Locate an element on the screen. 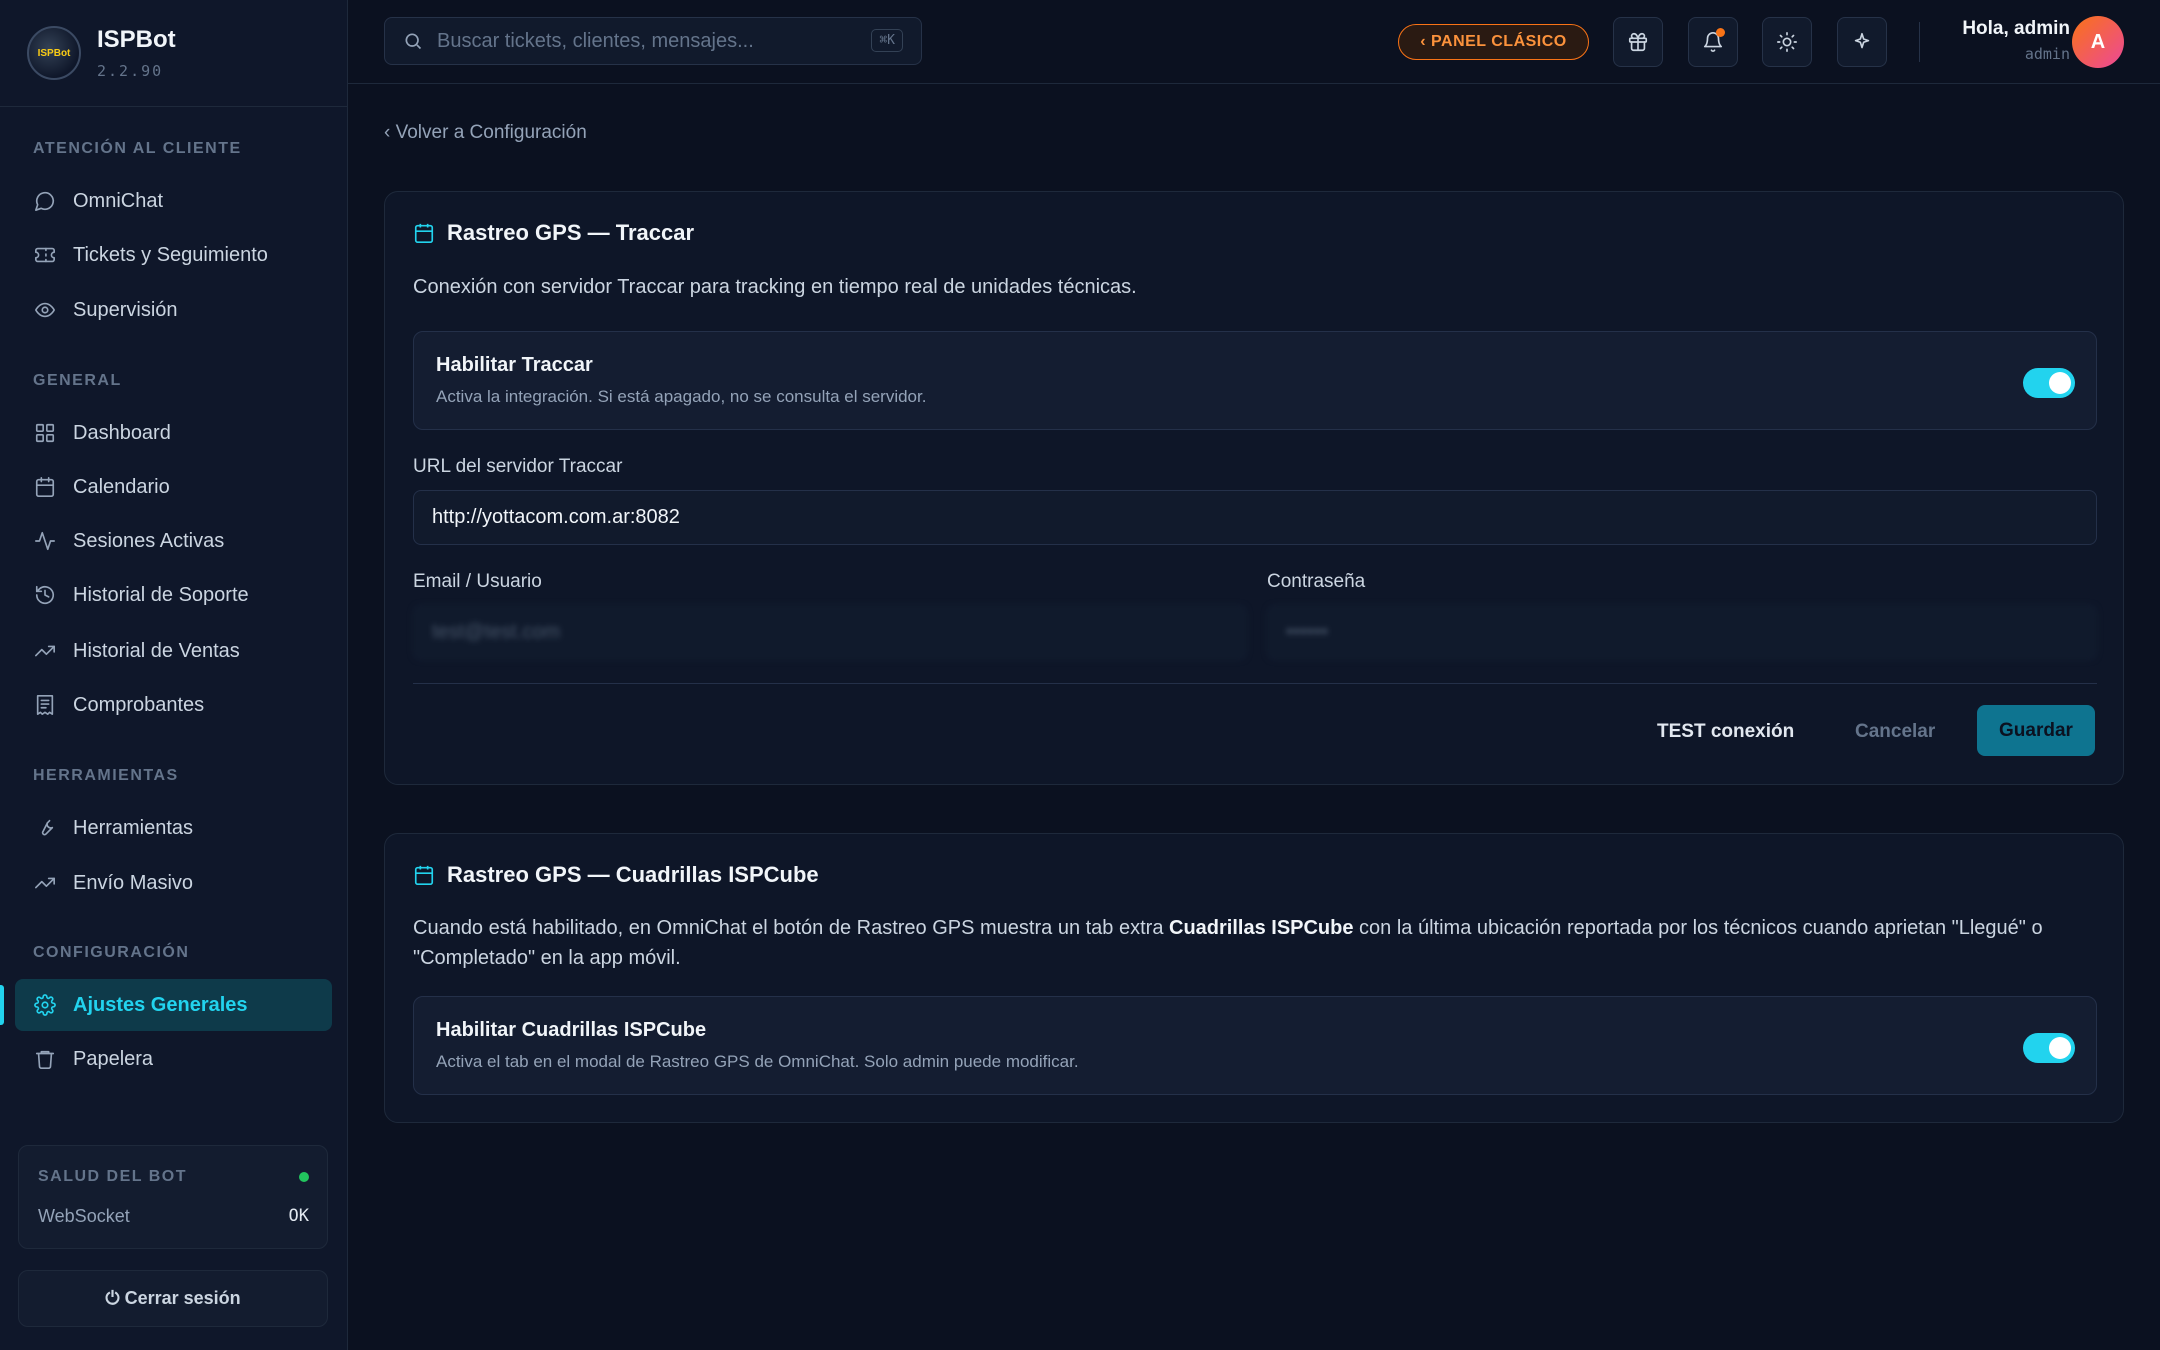 The height and width of the screenshot is (1350, 2160). toggle-title: Habilitar Cuadrillas ISPCube is located at coordinates (571, 1030).